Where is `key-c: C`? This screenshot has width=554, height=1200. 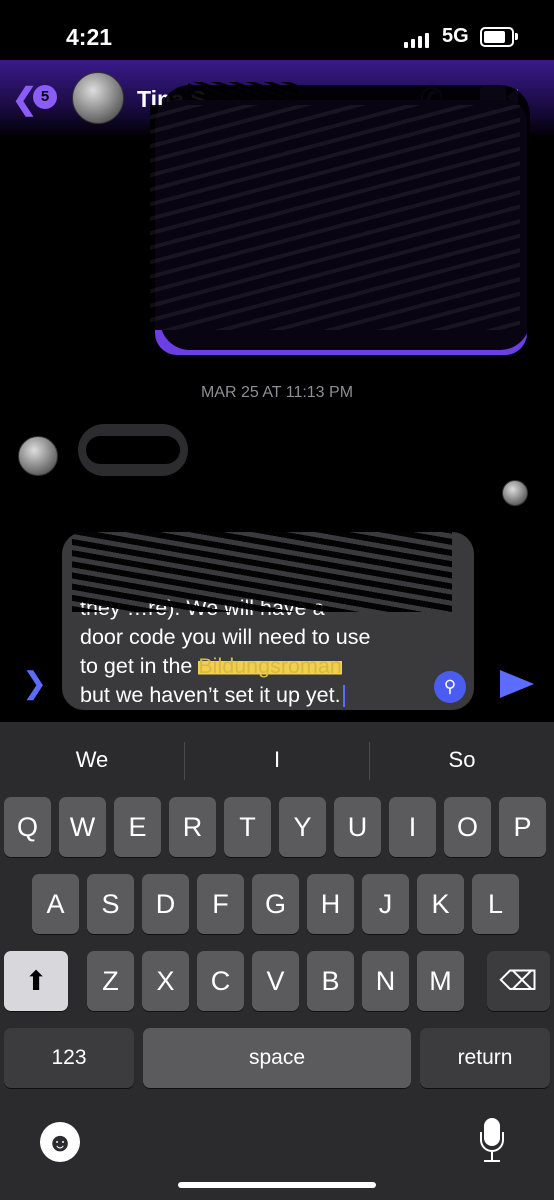
key-c: C is located at coordinates (220, 981).